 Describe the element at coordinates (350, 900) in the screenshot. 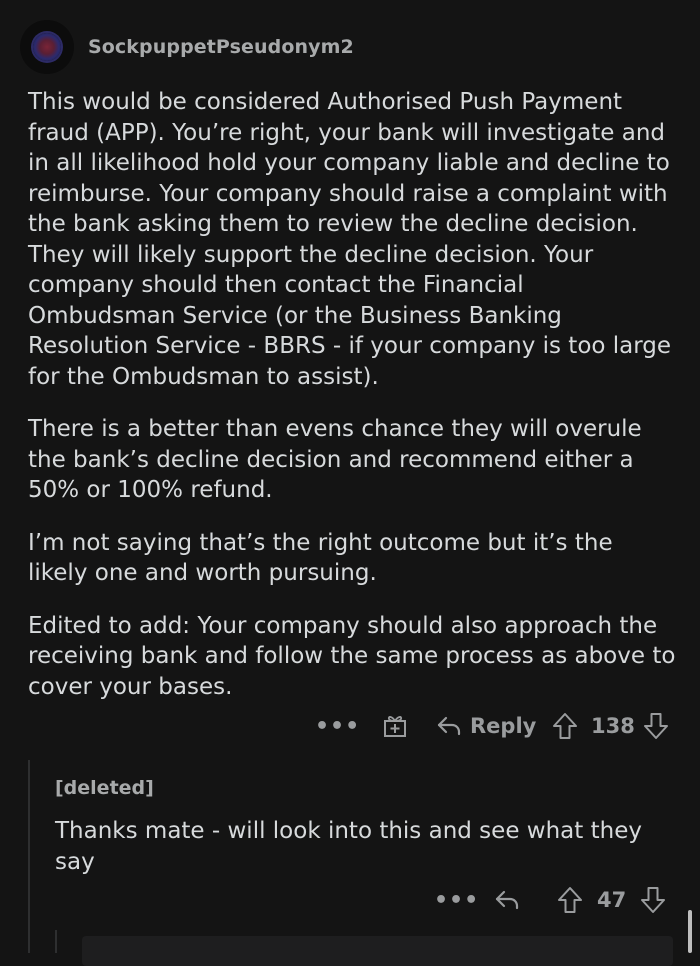

I see `reply-actions: ••• 47` at that location.